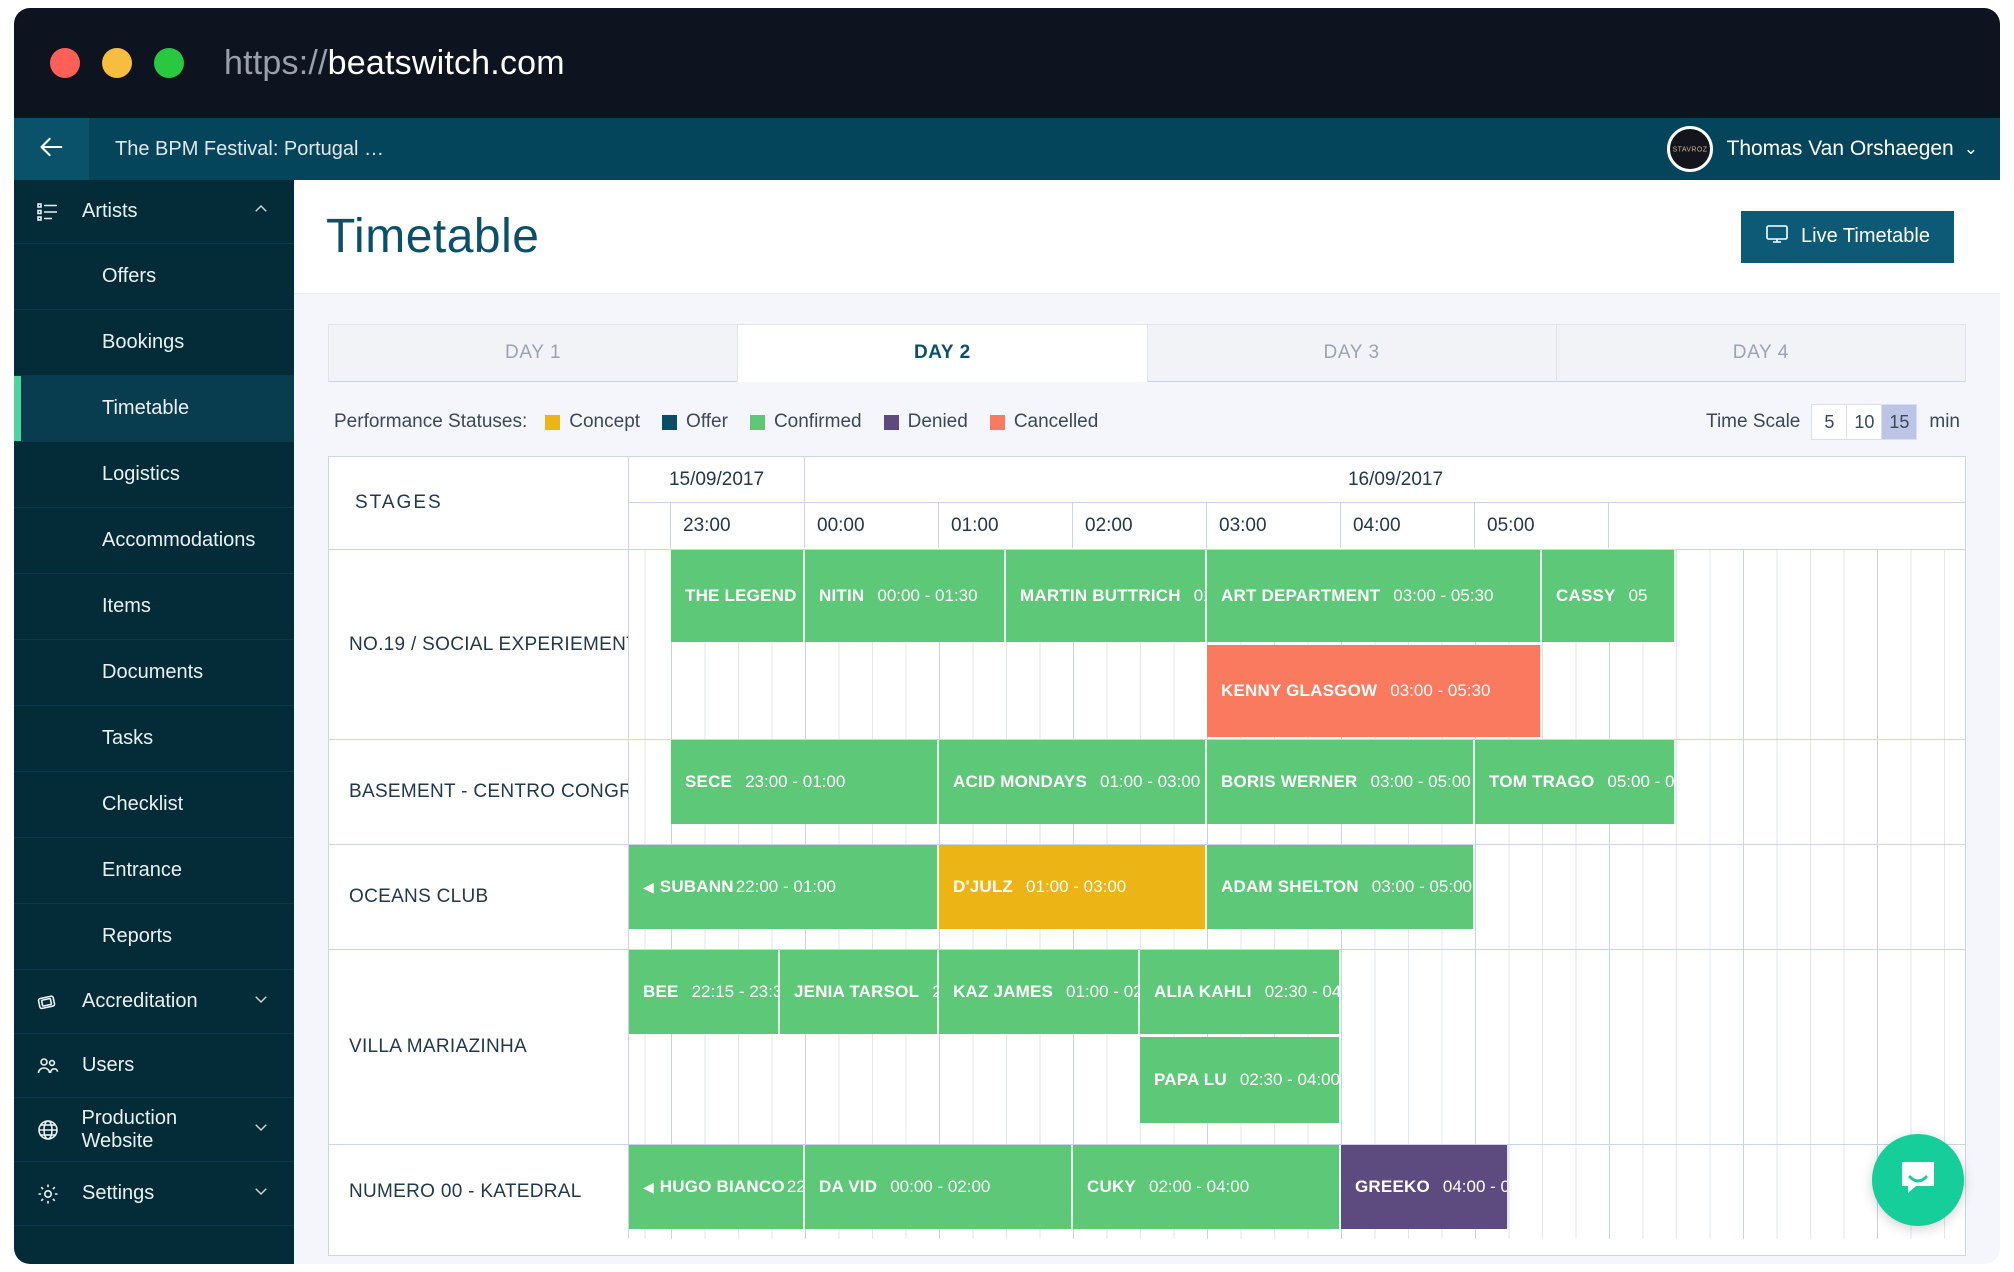 The width and height of the screenshot is (2014, 1272). I want to click on sidebar-group-settings: Settings, so click(154, 1194).